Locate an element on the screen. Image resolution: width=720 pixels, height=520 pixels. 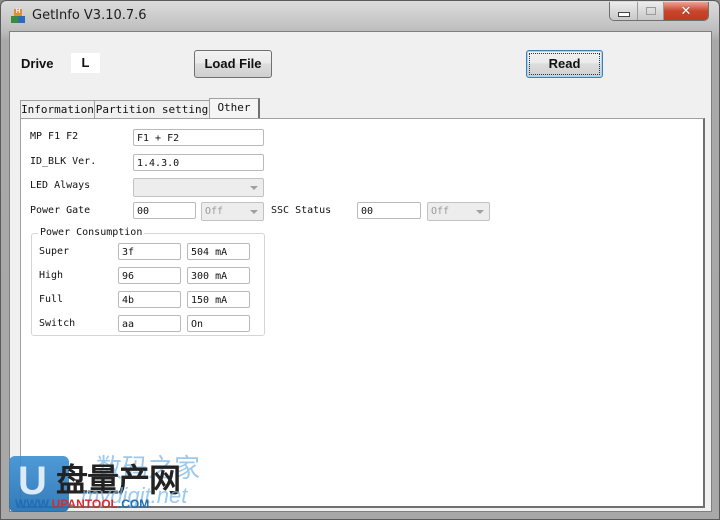
tab-other: Other is located at coordinates (234, 108).